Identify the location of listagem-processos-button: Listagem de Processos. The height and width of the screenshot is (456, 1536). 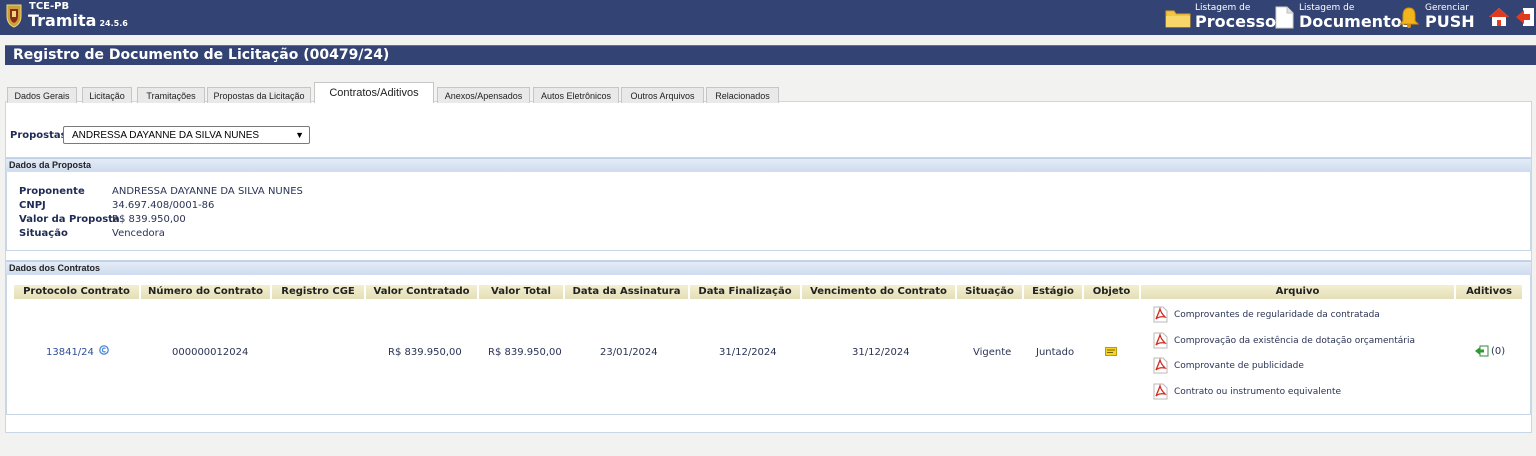
(1225, 17).